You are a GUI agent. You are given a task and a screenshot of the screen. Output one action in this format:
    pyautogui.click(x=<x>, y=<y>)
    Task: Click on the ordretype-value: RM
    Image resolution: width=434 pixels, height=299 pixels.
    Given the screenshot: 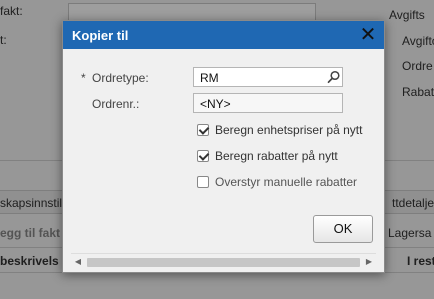 What is the action you would take?
    pyautogui.click(x=209, y=78)
    